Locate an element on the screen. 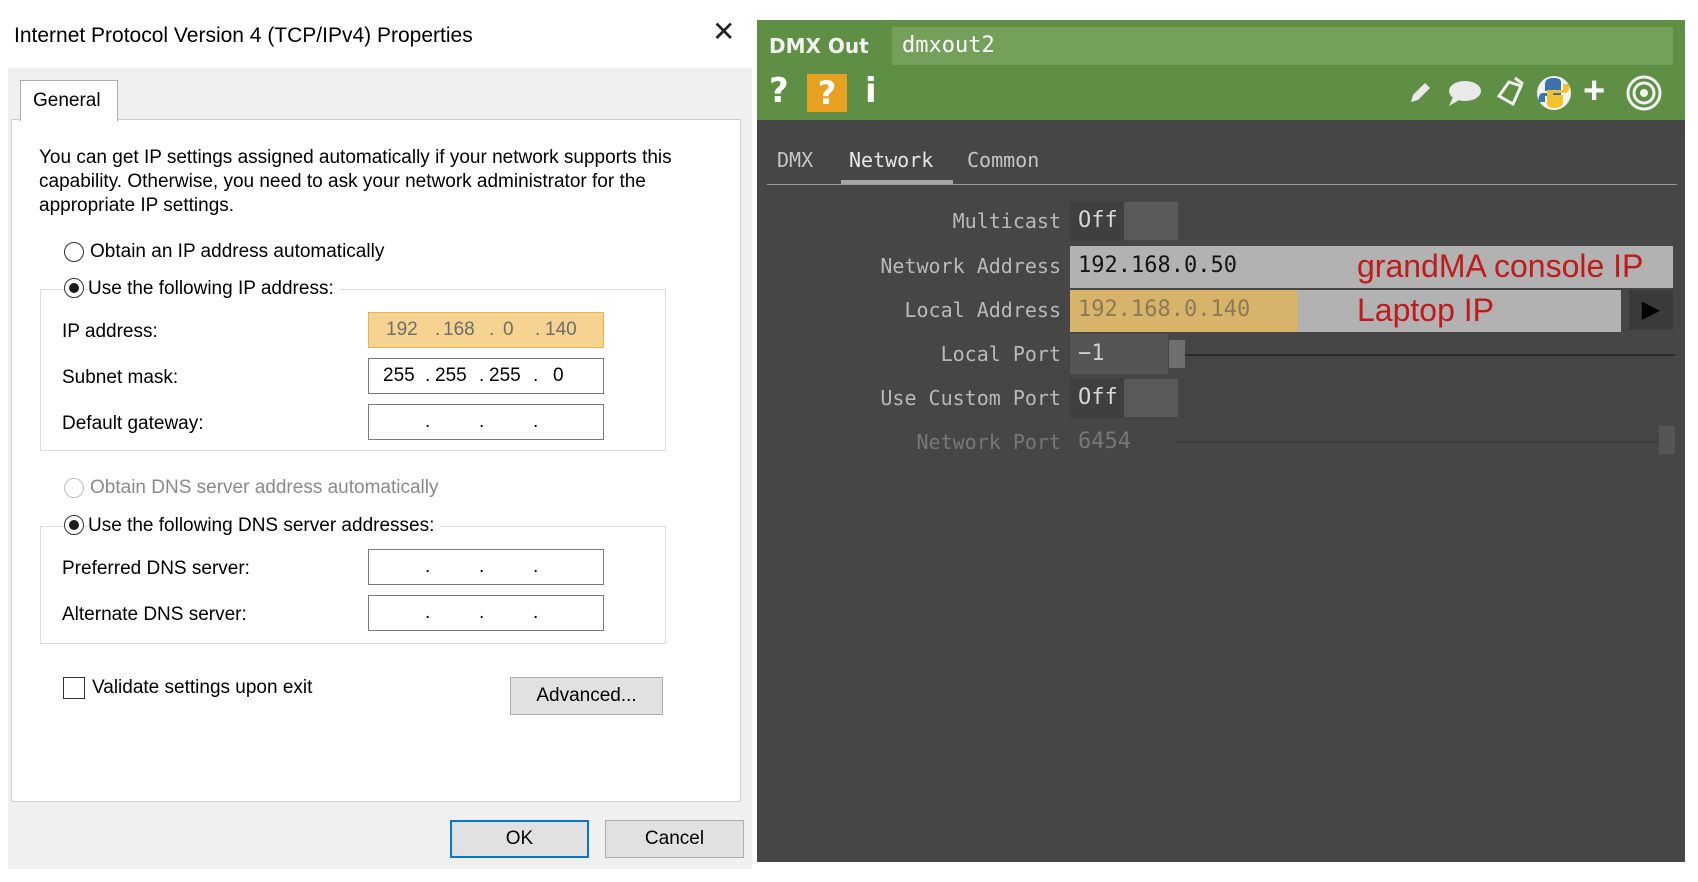 The width and height of the screenshot is (1698, 882). dns-auto-label: Obtain DNS server address automatically is located at coordinates (264, 487).